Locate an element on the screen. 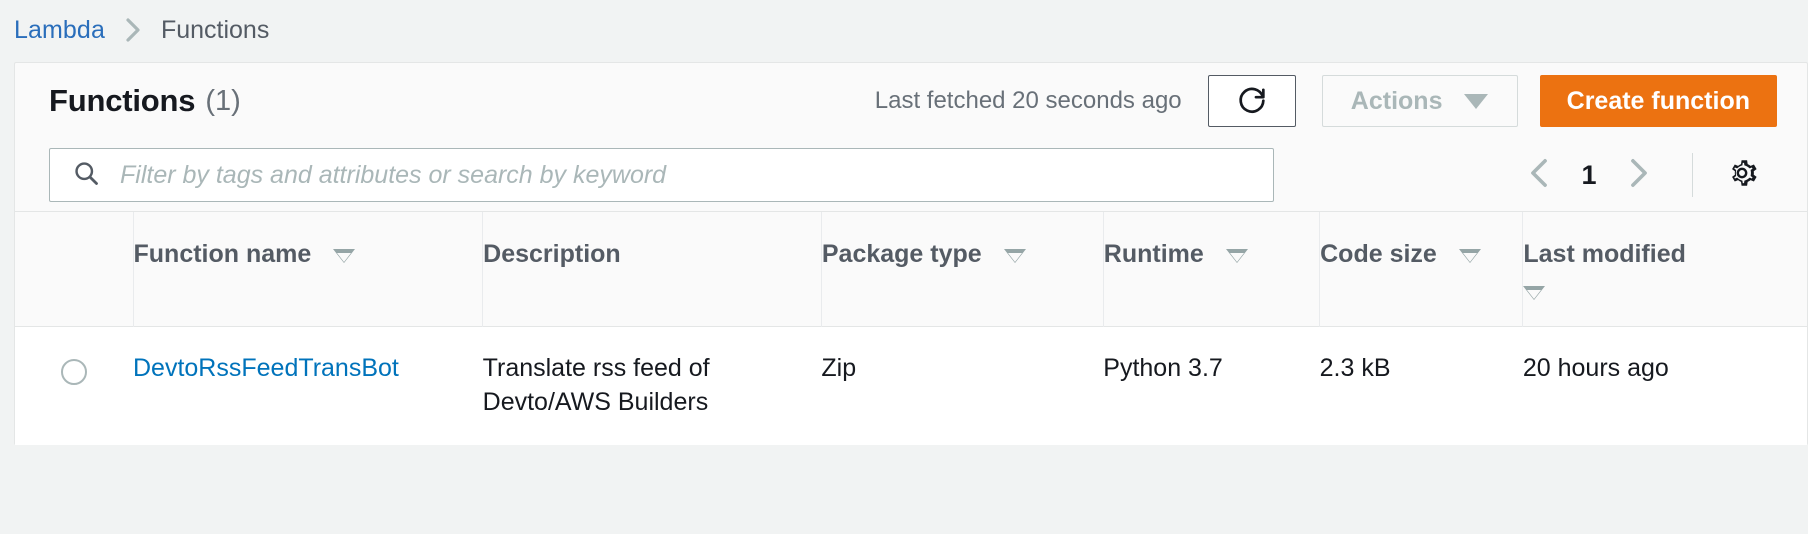 The width and height of the screenshot is (1808, 534). search-box is located at coordinates (661, 175).